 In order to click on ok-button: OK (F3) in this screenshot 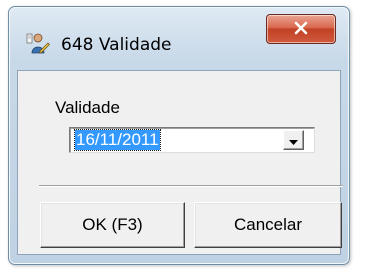, I will do `click(112, 225)`.